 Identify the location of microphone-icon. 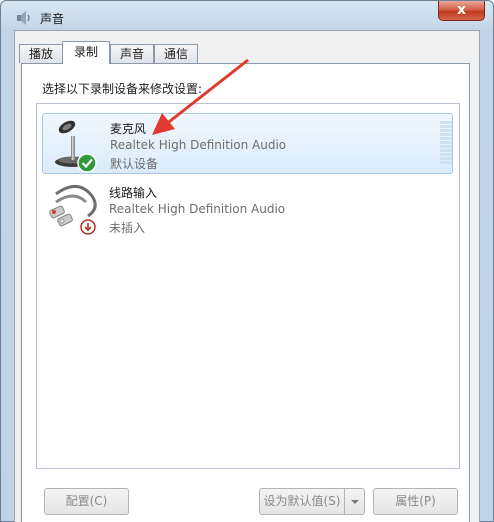
(76, 146).